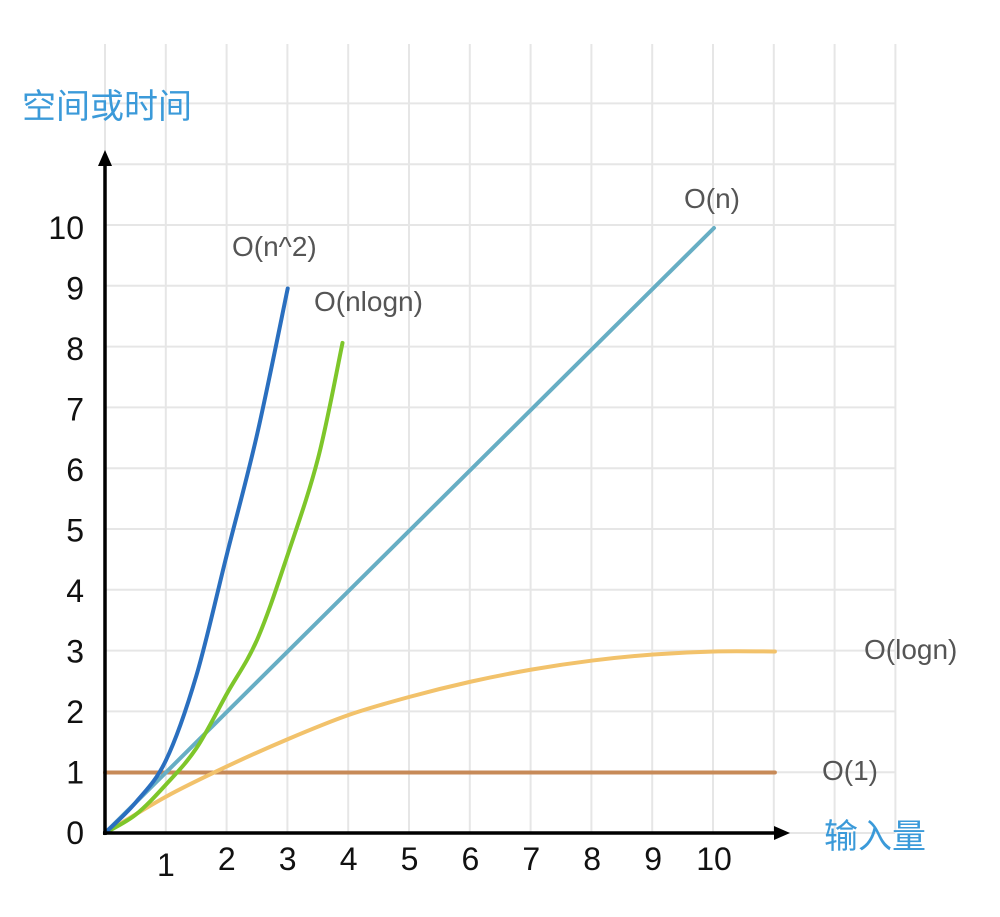 This screenshot has height=917, width=1000. What do you see at coordinates (75, 773) in the screenshot?
I see `y-tick-label: 1` at bounding box center [75, 773].